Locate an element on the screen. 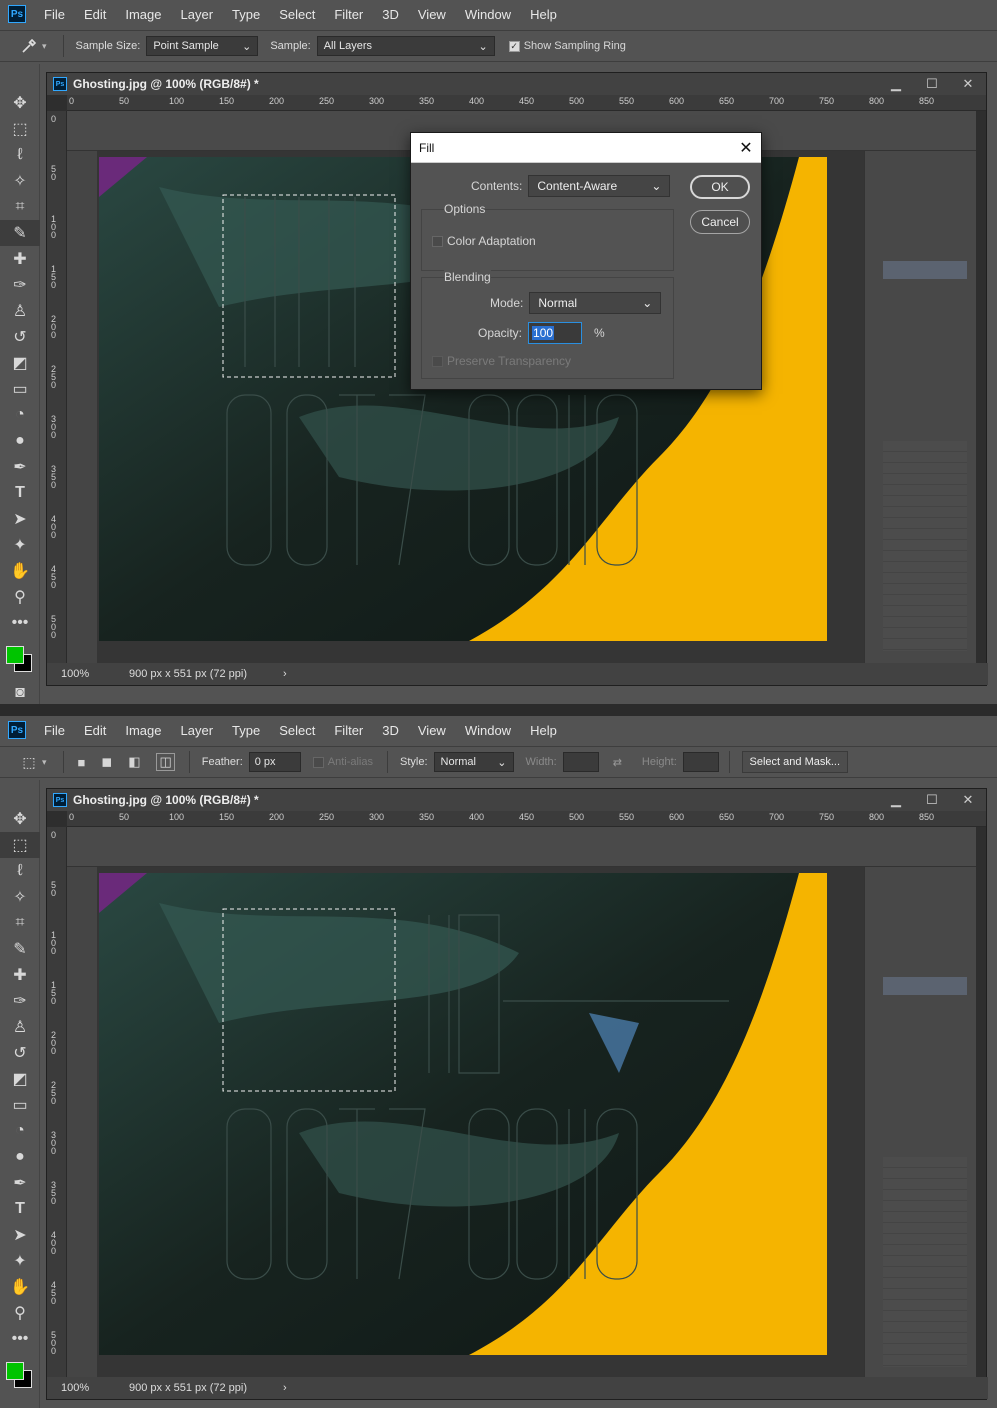 The image size is (997, 1408). pen-tool-icon: ✒ is located at coordinates (20, 1183).